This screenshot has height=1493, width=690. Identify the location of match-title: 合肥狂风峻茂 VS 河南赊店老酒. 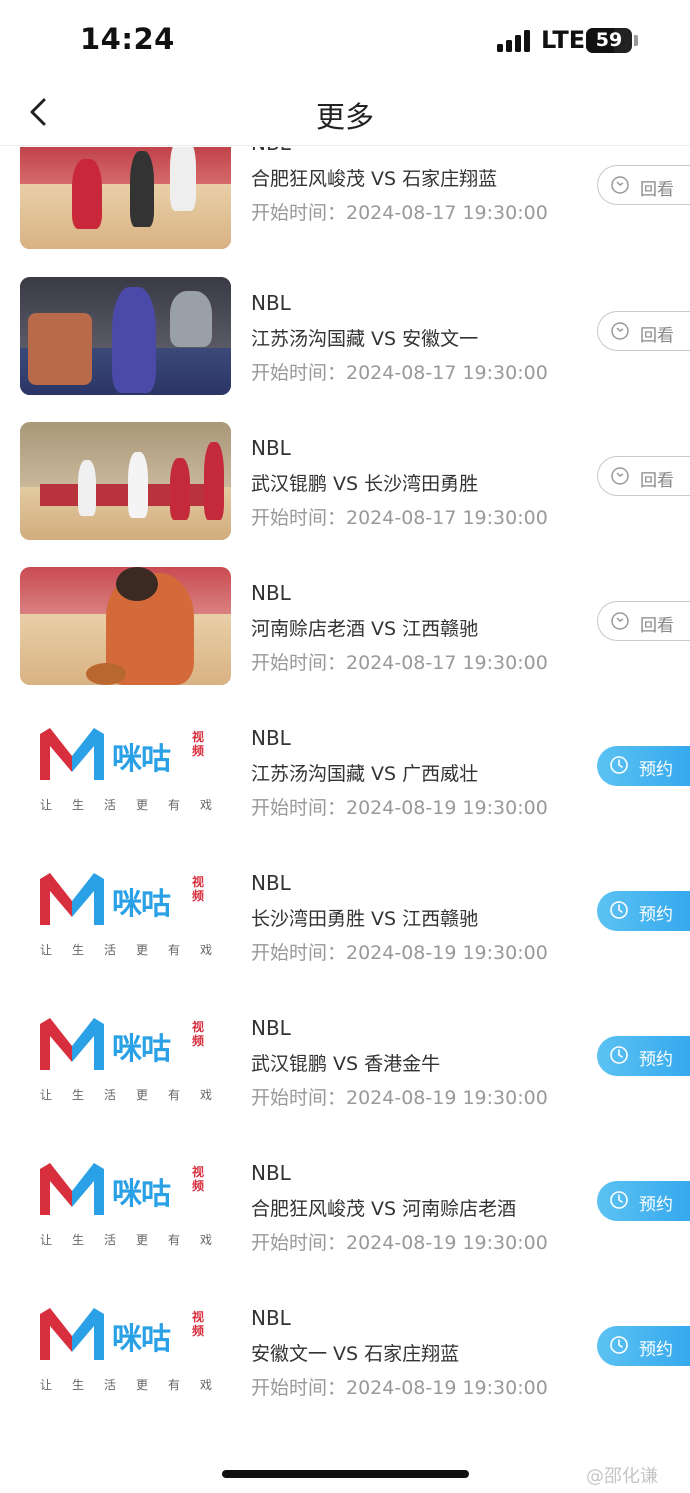
(384, 1209).